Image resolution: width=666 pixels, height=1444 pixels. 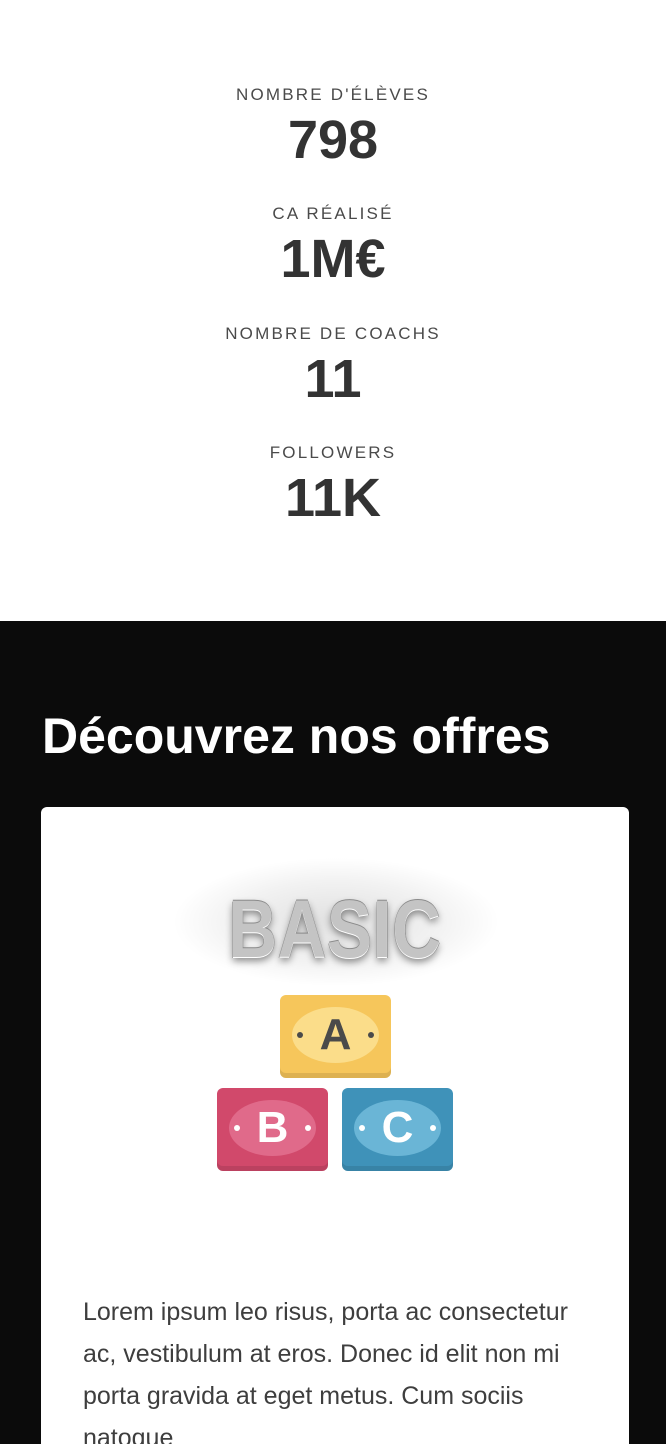 I want to click on block-letter: A, so click(x=335, y=1034).